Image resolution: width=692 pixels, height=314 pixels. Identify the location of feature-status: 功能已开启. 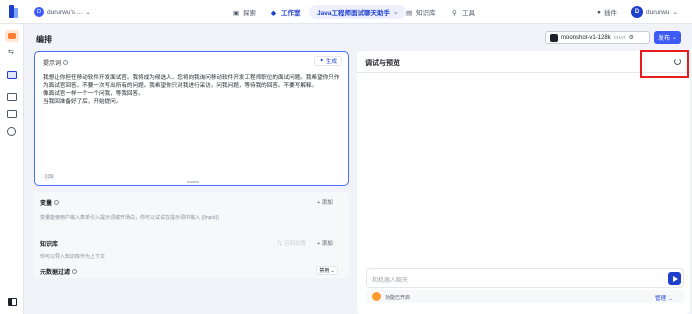
(398, 297).